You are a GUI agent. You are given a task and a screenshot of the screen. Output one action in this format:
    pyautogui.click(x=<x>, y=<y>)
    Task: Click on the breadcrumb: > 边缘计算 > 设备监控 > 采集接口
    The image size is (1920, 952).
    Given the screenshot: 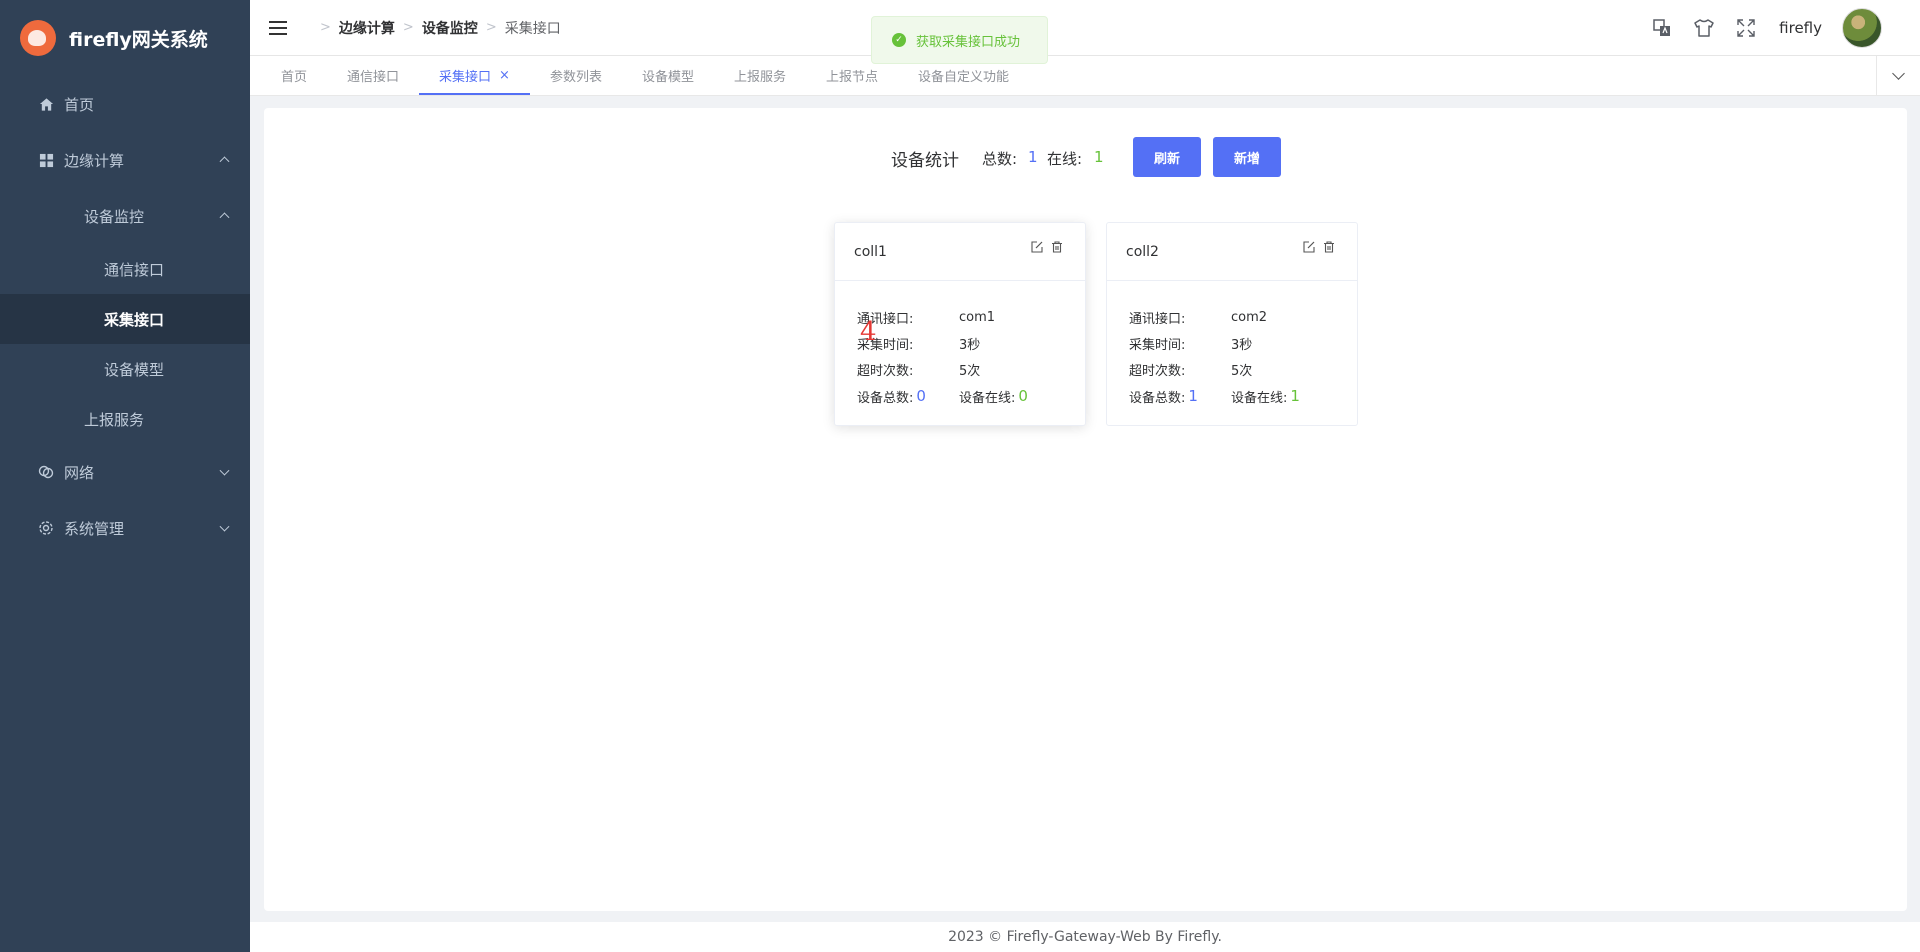 What is the action you would take?
    pyautogui.click(x=436, y=28)
    